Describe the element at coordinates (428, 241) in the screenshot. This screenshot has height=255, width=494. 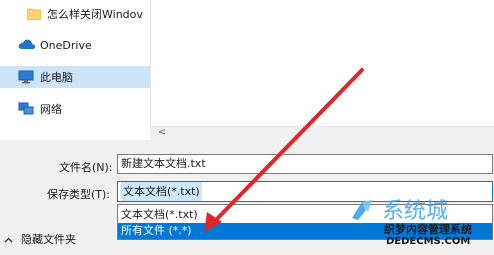
I see `watermark-url: DEDECMS.COM` at that location.